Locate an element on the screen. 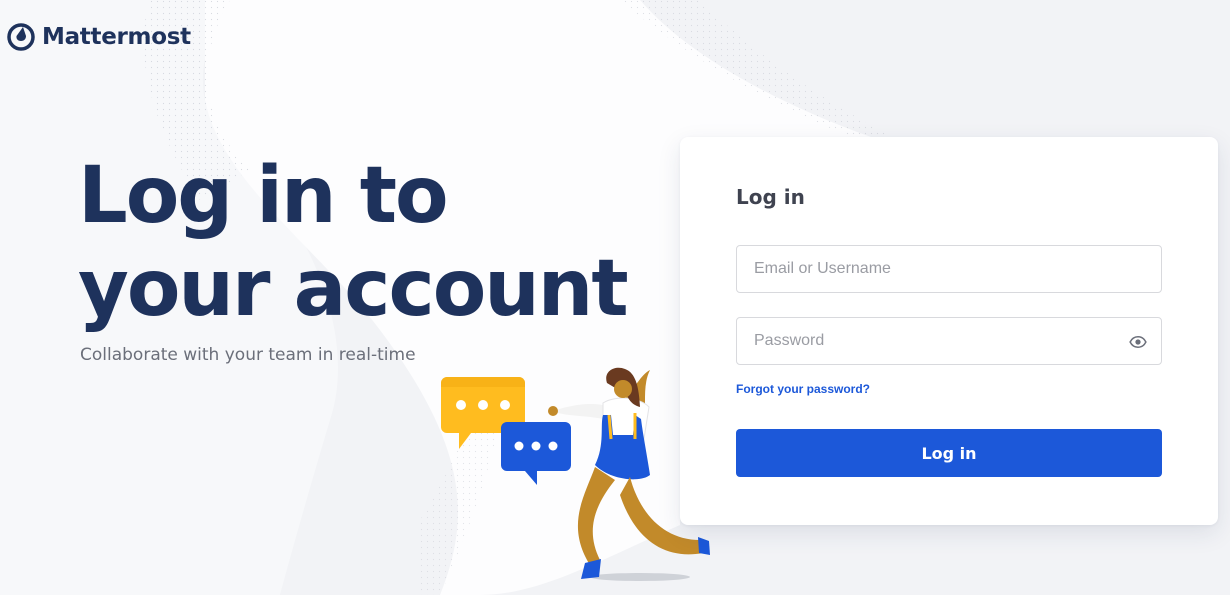  brand-header: Mattermost is located at coordinates (98, 37).